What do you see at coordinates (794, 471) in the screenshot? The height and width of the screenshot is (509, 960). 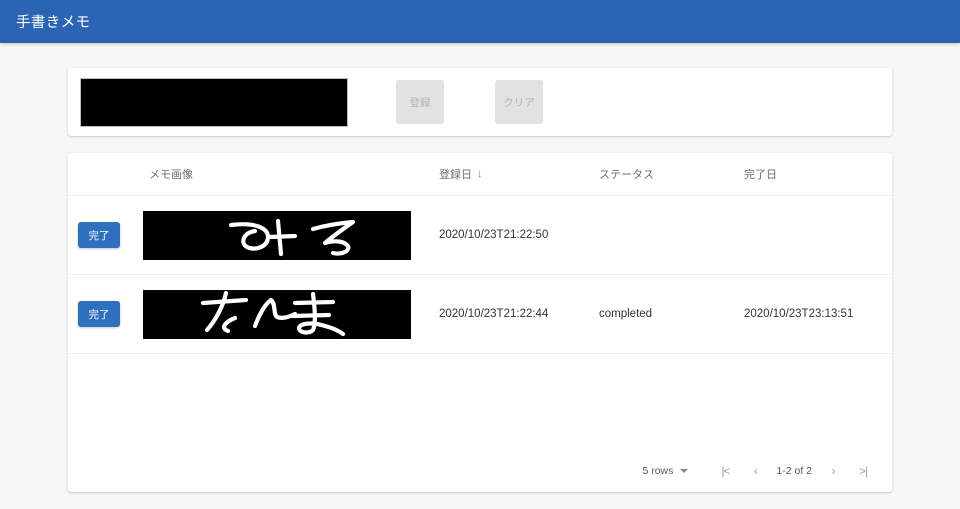 I see `pagination-range-label: 1-2 of 2` at bounding box center [794, 471].